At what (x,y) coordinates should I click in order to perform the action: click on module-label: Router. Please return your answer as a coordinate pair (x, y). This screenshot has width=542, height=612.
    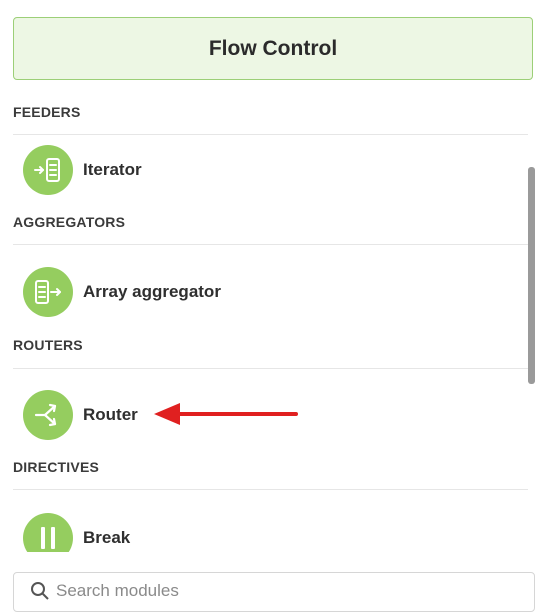
    Looking at the image, I should click on (110, 414).